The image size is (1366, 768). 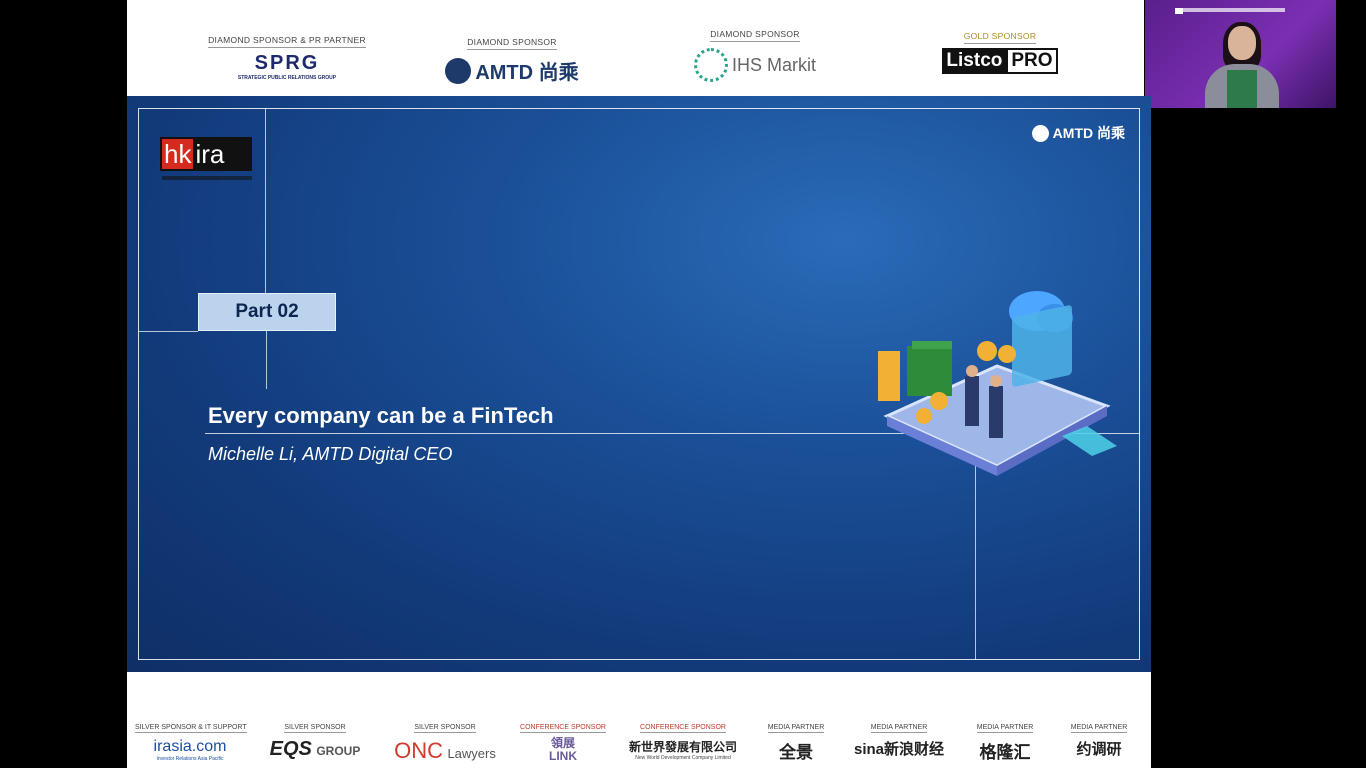 I want to click on link-logo: LINK, so click(x=563, y=756).